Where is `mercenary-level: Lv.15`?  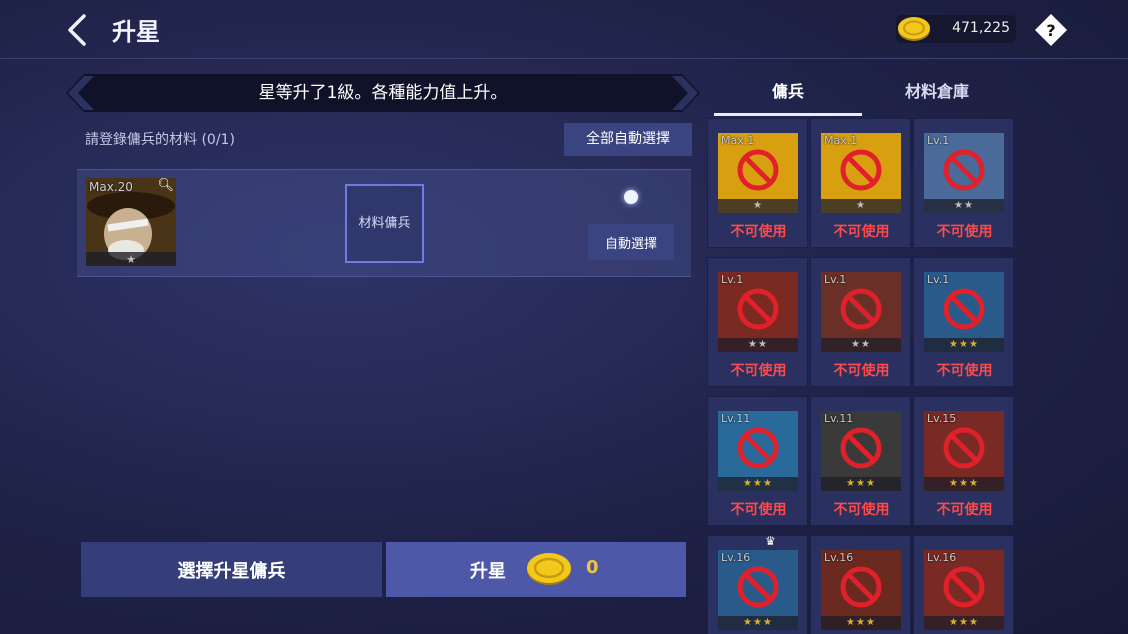
mercenary-level: Lv.15 is located at coordinates (942, 418).